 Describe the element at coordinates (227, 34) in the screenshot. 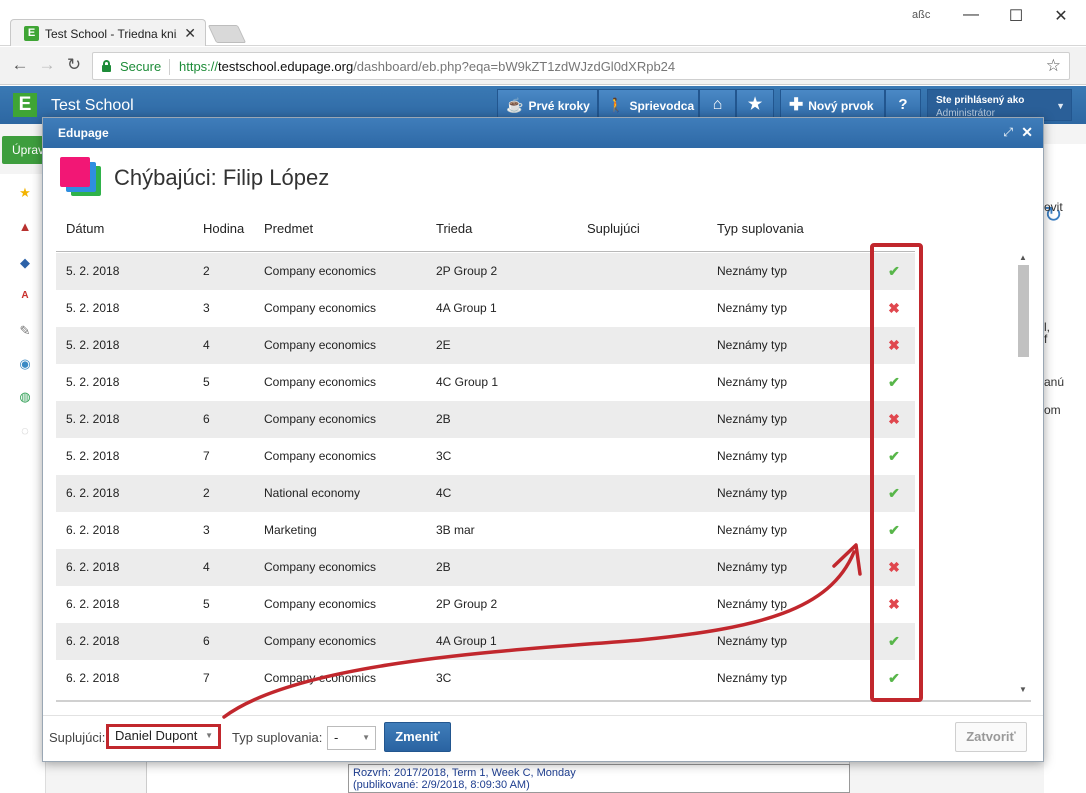

I see `new-tab-button` at that location.